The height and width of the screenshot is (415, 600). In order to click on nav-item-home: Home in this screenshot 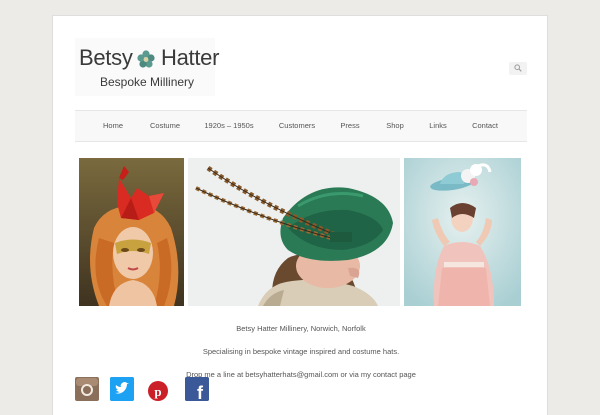, I will do `click(113, 126)`.